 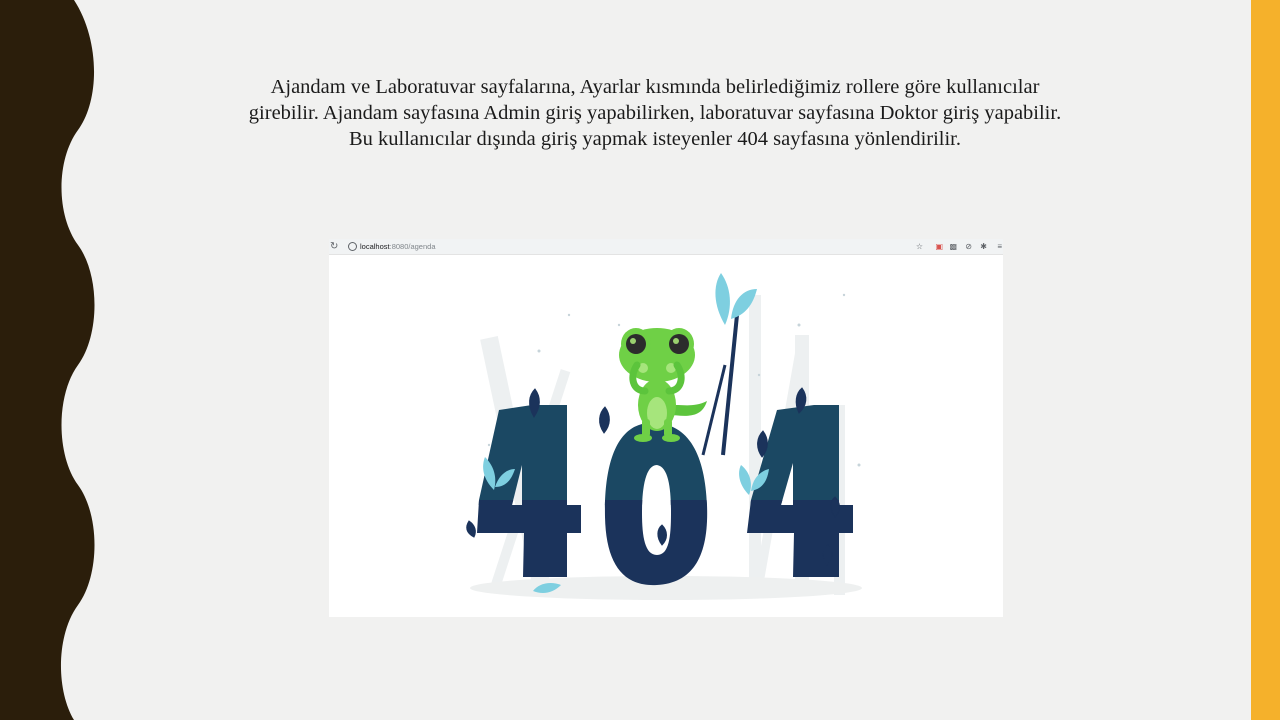 What do you see at coordinates (666, 247) in the screenshot?
I see `address-bar: ↻ localhost:8080/agenda ☆ ▣ ▩ ⊘ ✱ ≡` at bounding box center [666, 247].